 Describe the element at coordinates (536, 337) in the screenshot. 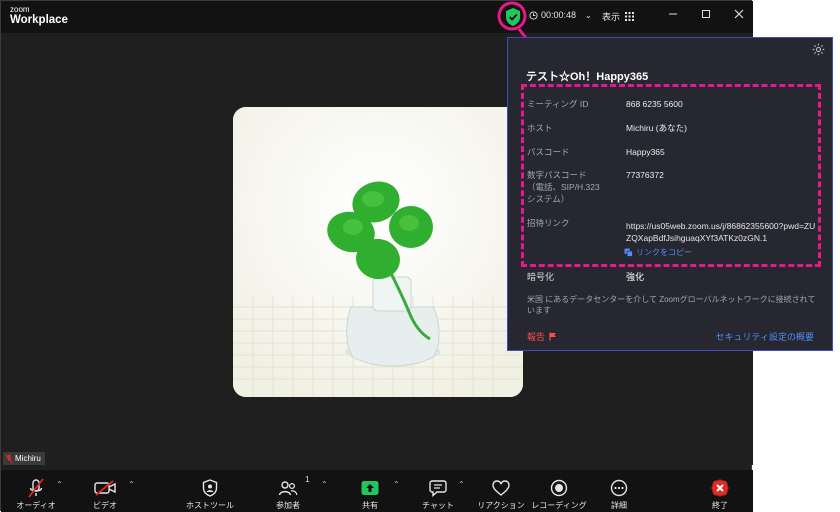

I see `report-label: 報告` at that location.